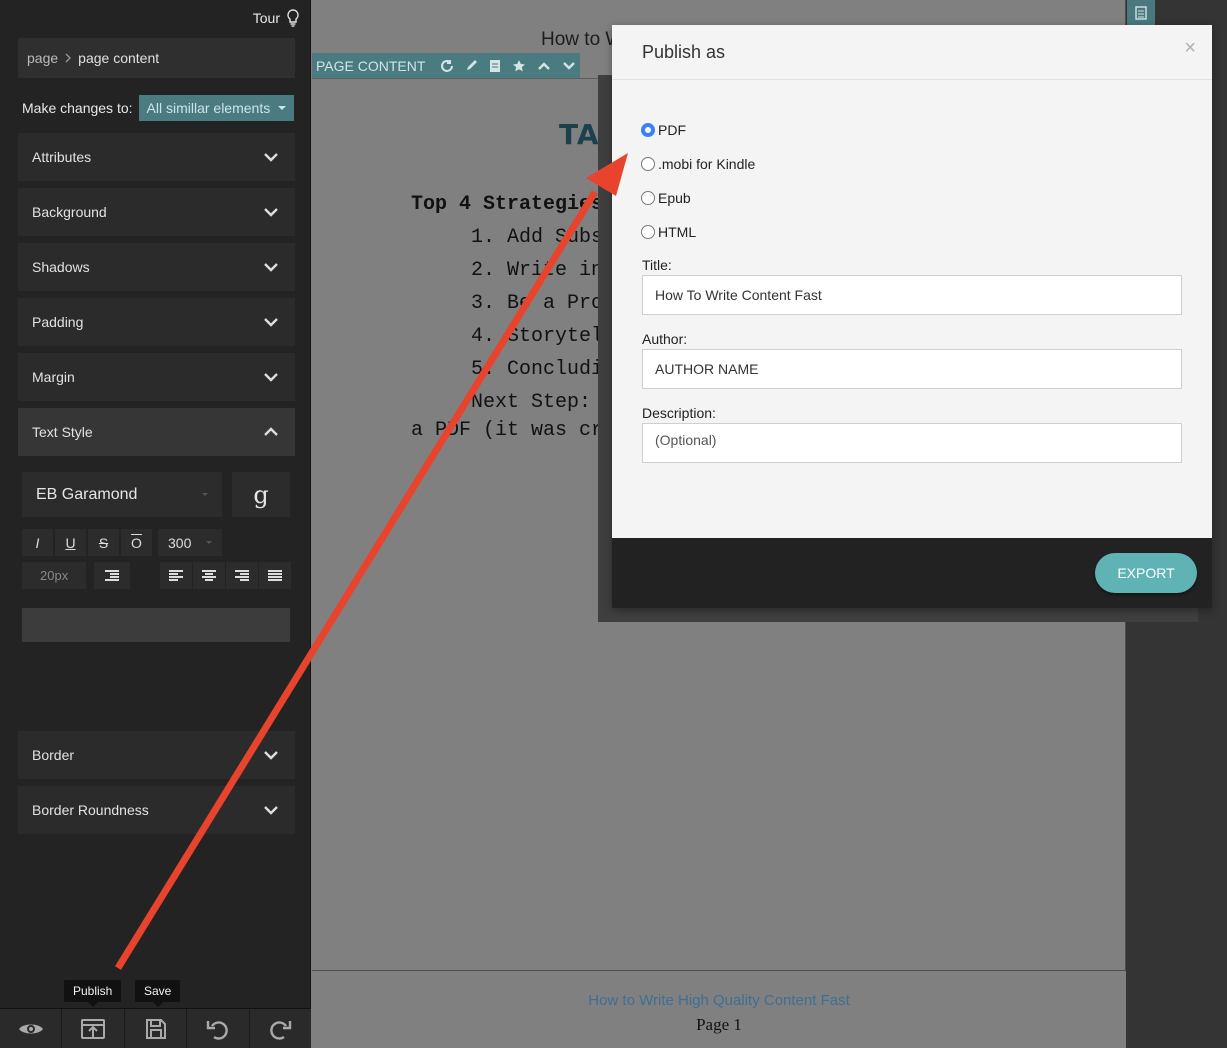  What do you see at coordinates (1190, 48) in the screenshot?
I see `close-icon: ×` at bounding box center [1190, 48].